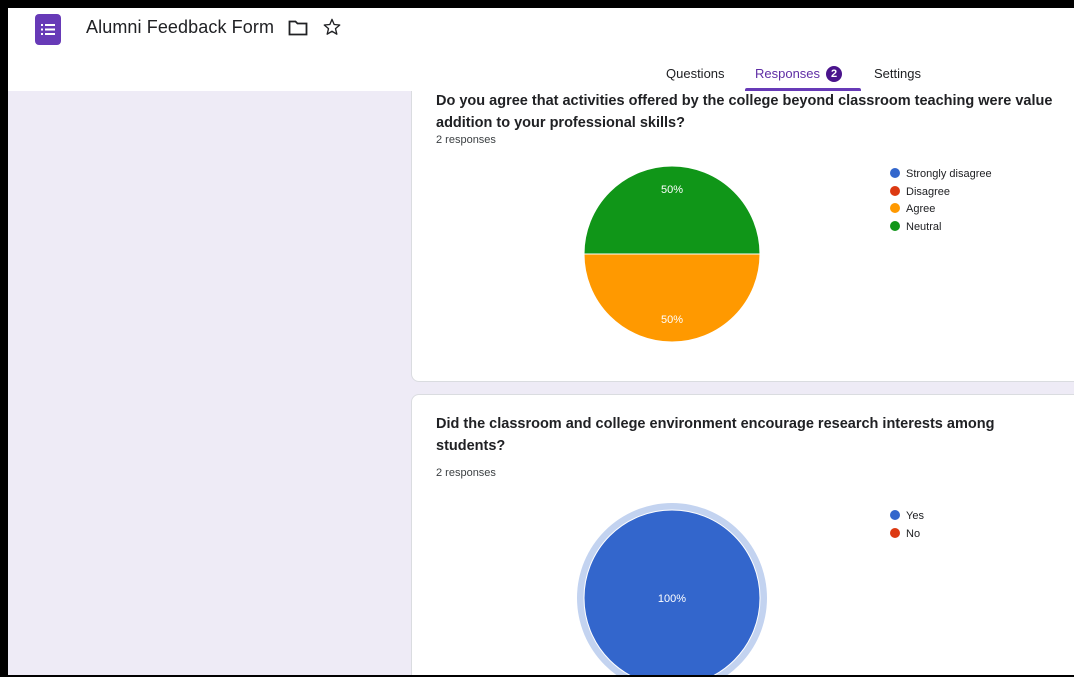  What do you see at coordinates (915, 516) in the screenshot?
I see `legend-label: Yes` at bounding box center [915, 516].